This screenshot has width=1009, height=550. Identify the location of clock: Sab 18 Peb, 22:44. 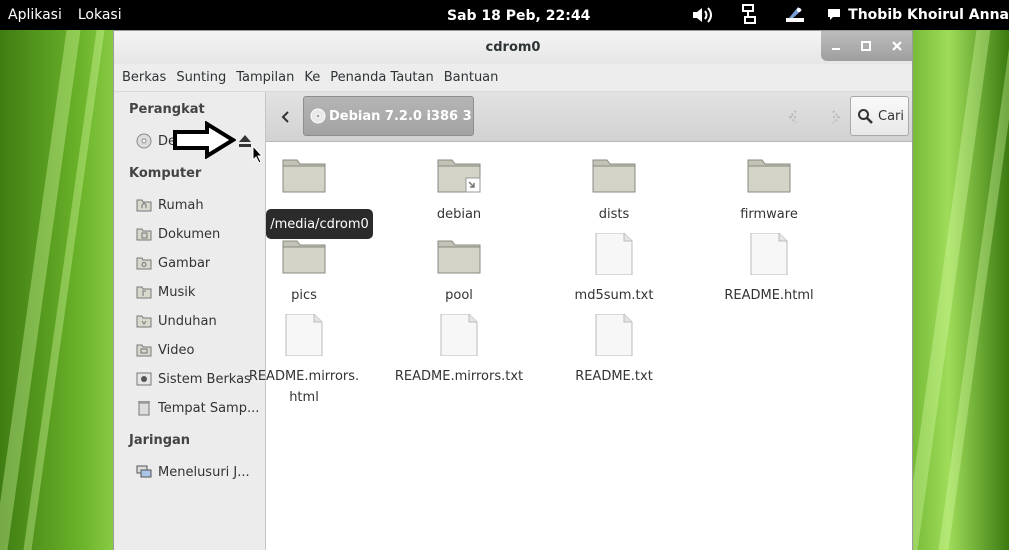
(518, 16).